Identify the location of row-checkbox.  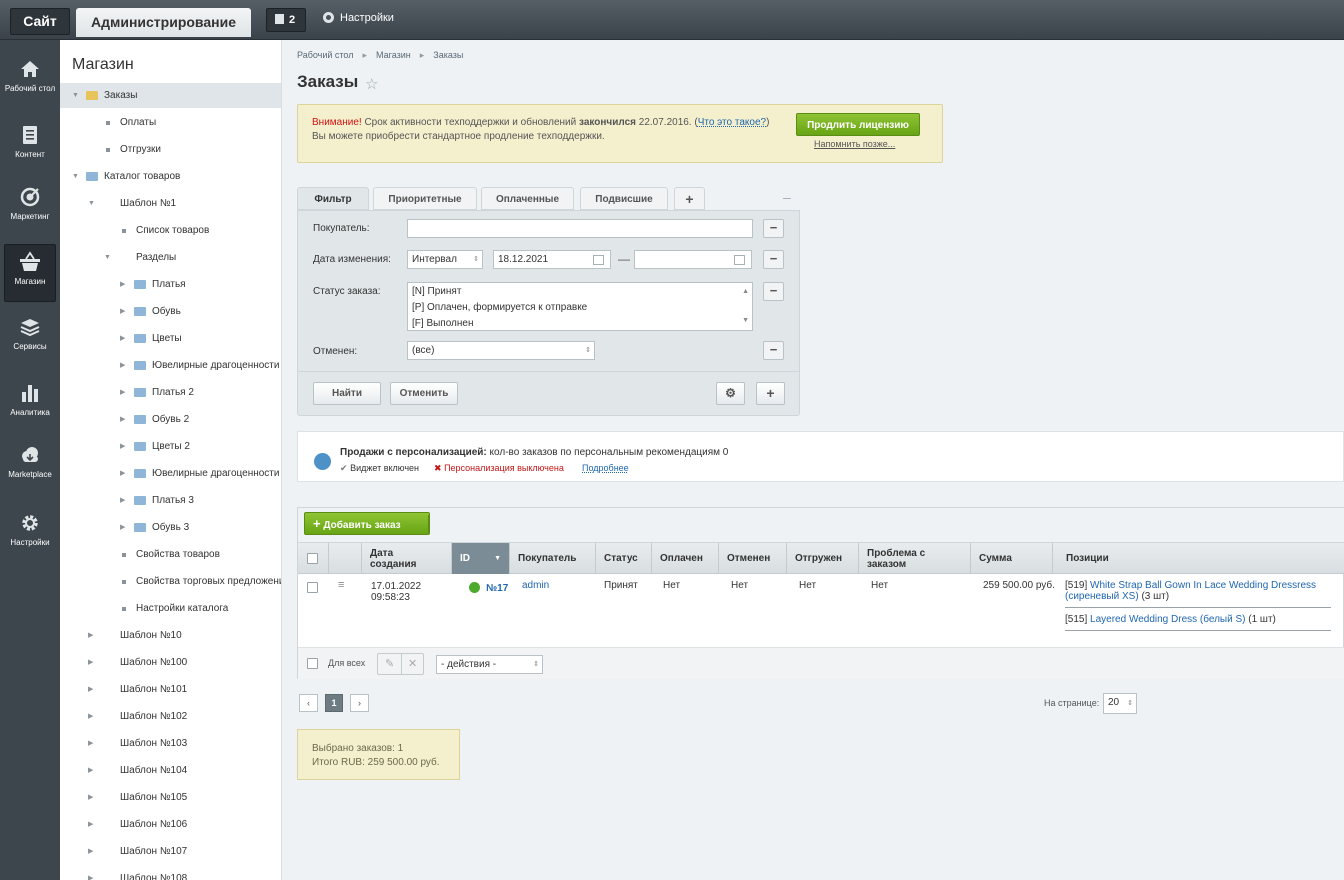
(312, 587).